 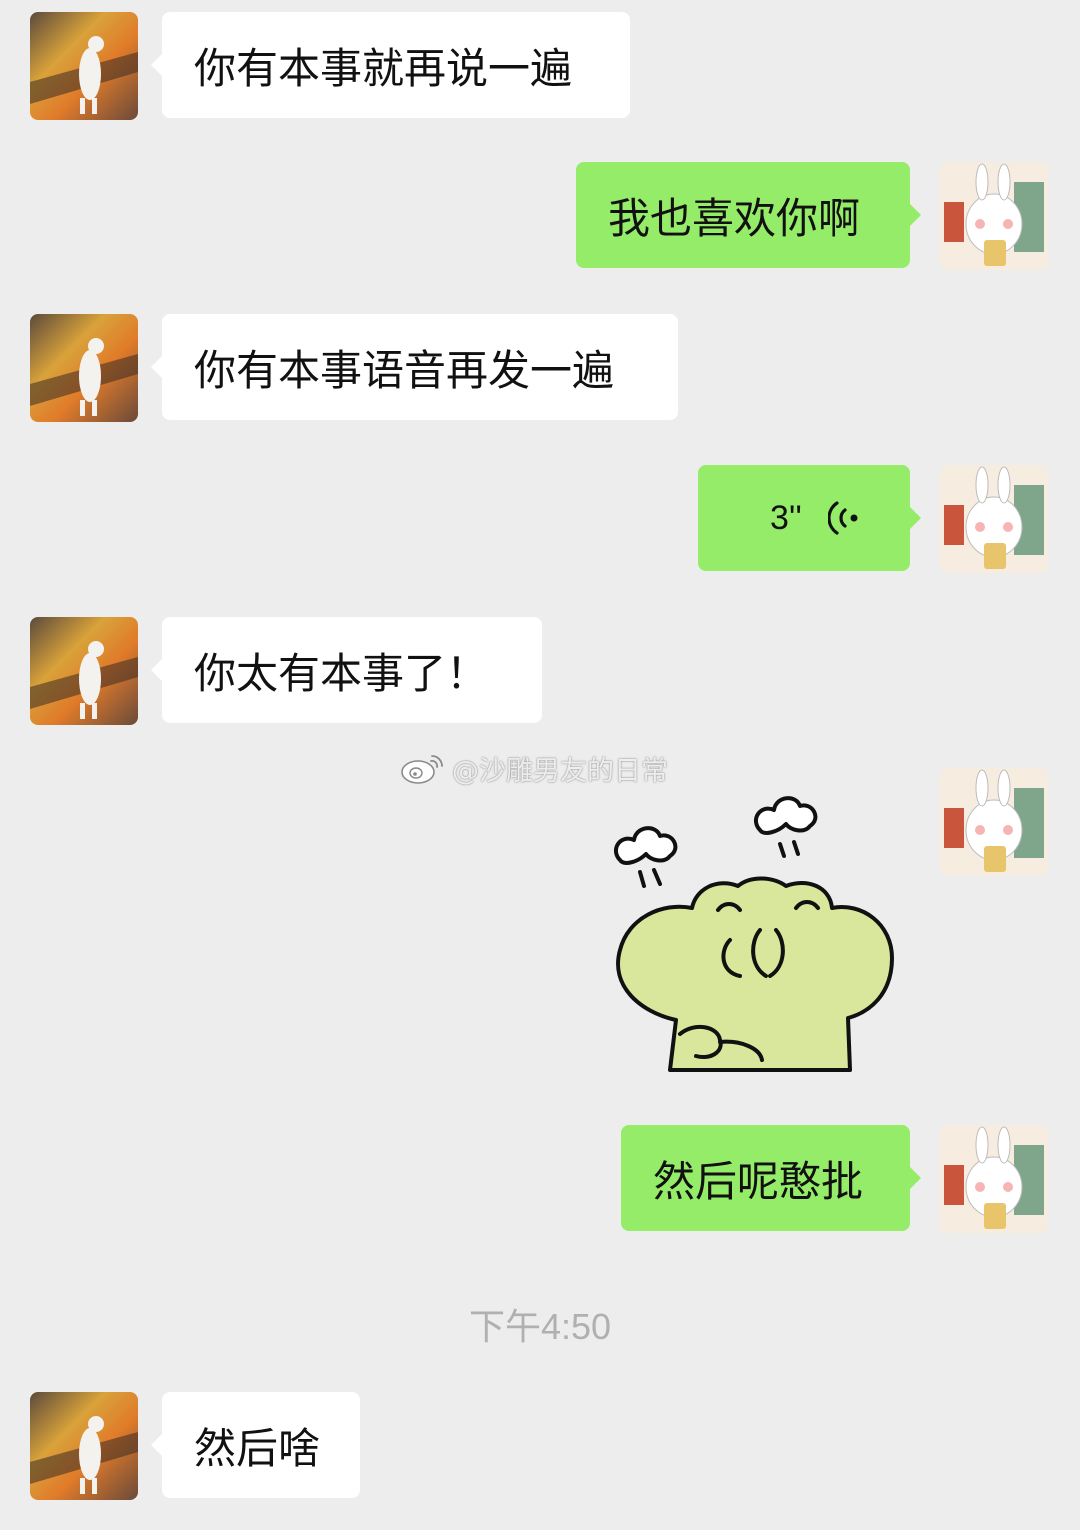 What do you see at coordinates (842, 518) in the screenshot?
I see `voice-wave-icon` at bounding box center [842, 518].